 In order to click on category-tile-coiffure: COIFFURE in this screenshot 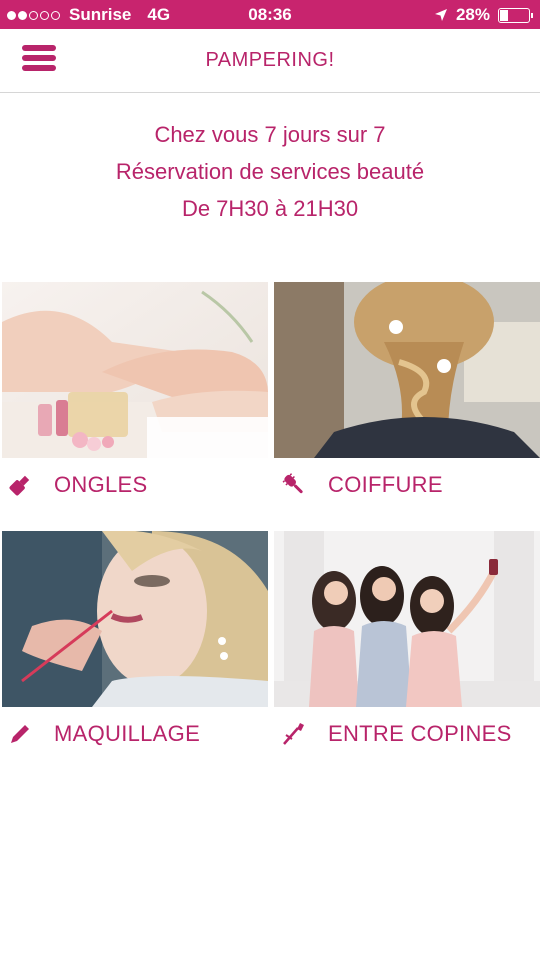, I will do `click(407, 397)`.